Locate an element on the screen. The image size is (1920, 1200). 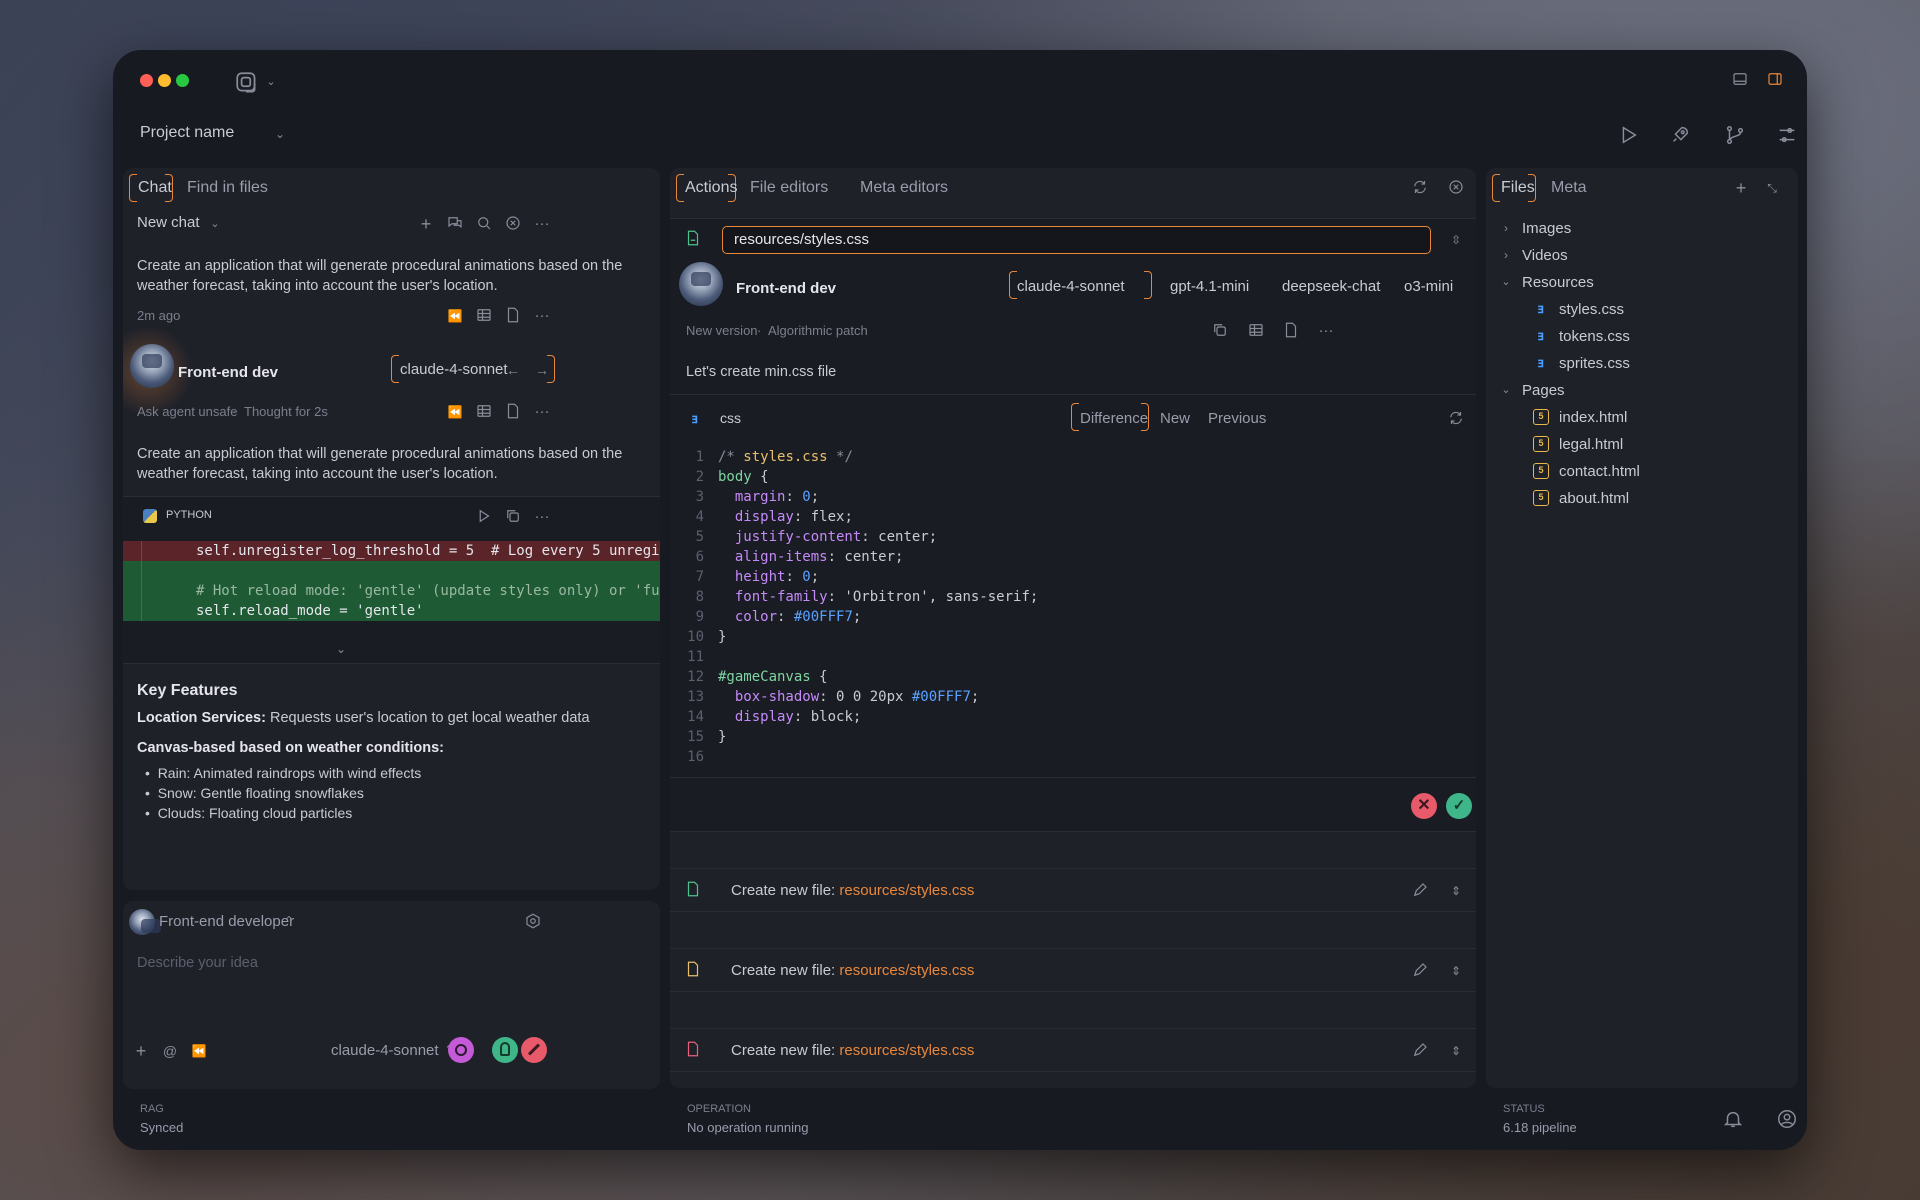
file-tokens-css: tokens.css is located at coordinates (1594, 337).